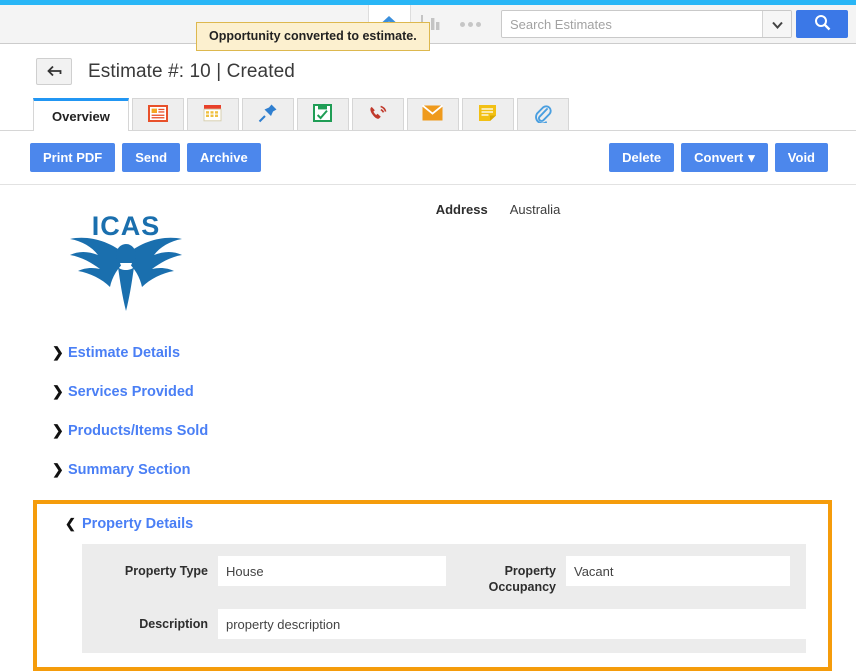  I want to click on tab-pinned, so click(267, 114).